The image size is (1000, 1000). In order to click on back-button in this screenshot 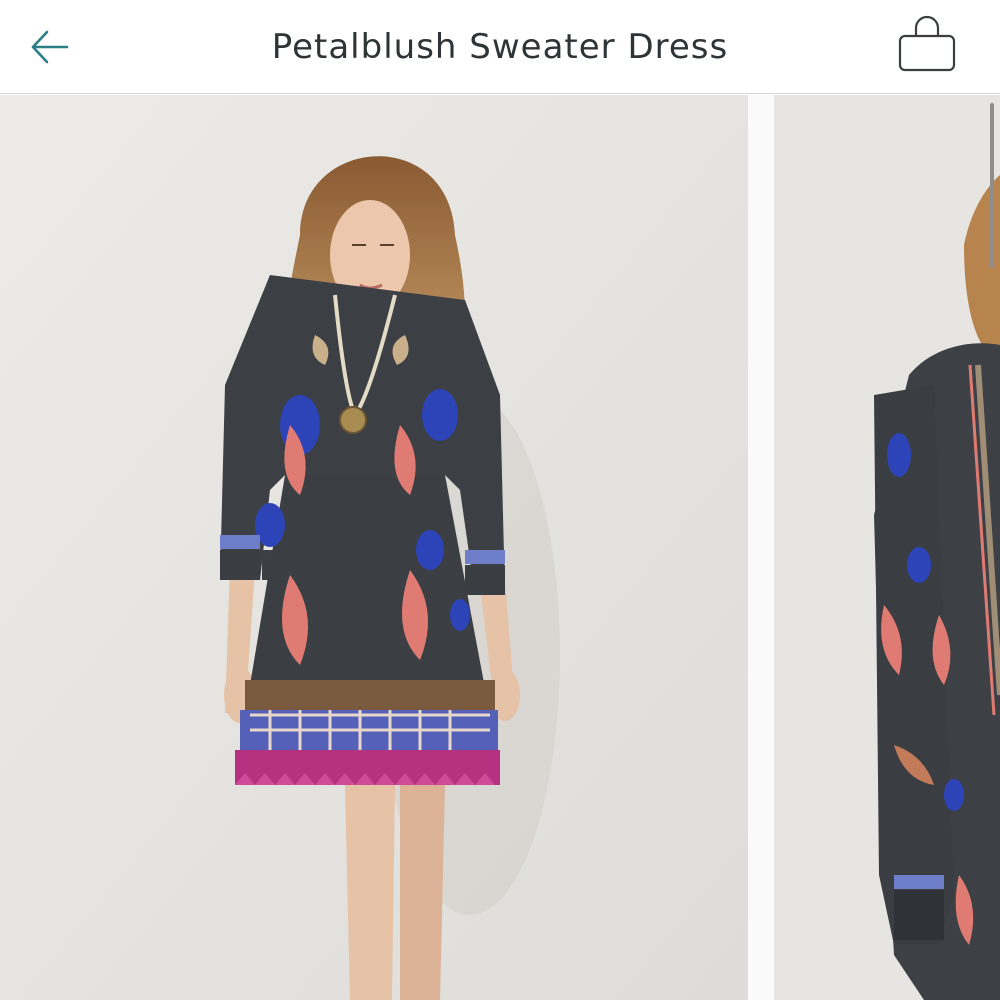, I will do `click(49, 47)`.